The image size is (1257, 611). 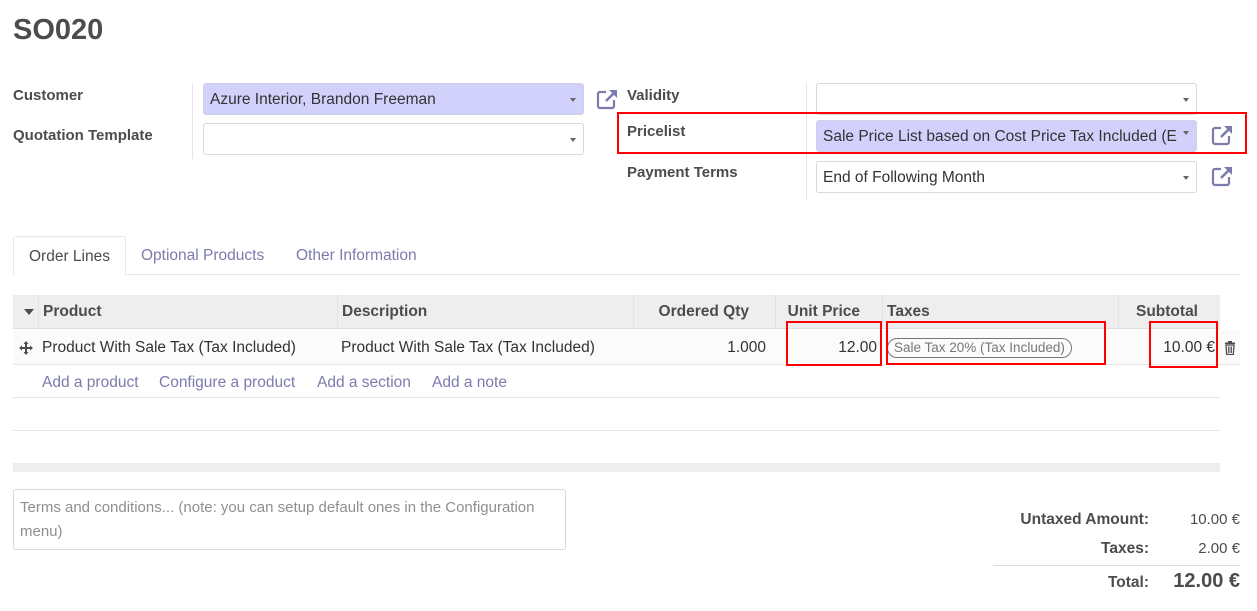 I want to click on annotation-box-unit-price, so click(x=834, y=343).